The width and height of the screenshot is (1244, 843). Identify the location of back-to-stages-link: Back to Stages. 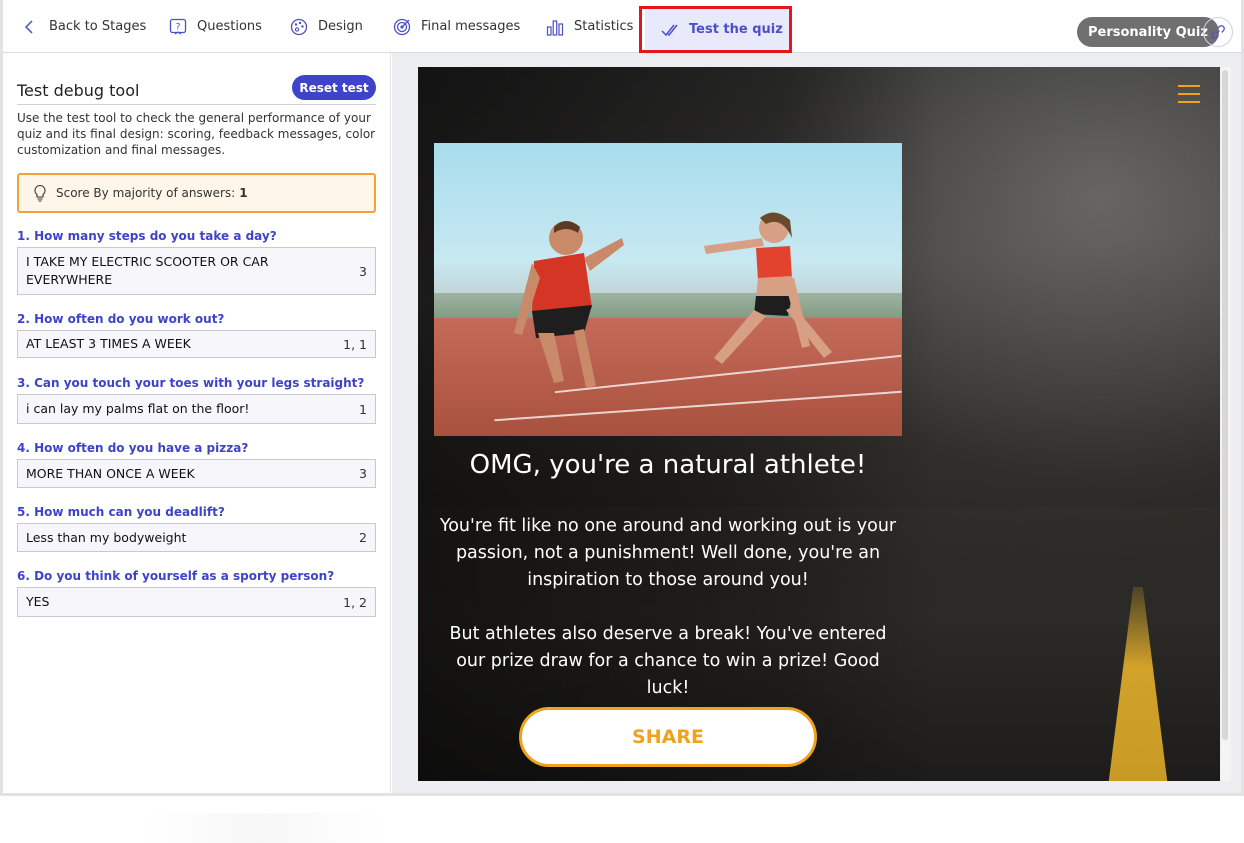
(83, 26).